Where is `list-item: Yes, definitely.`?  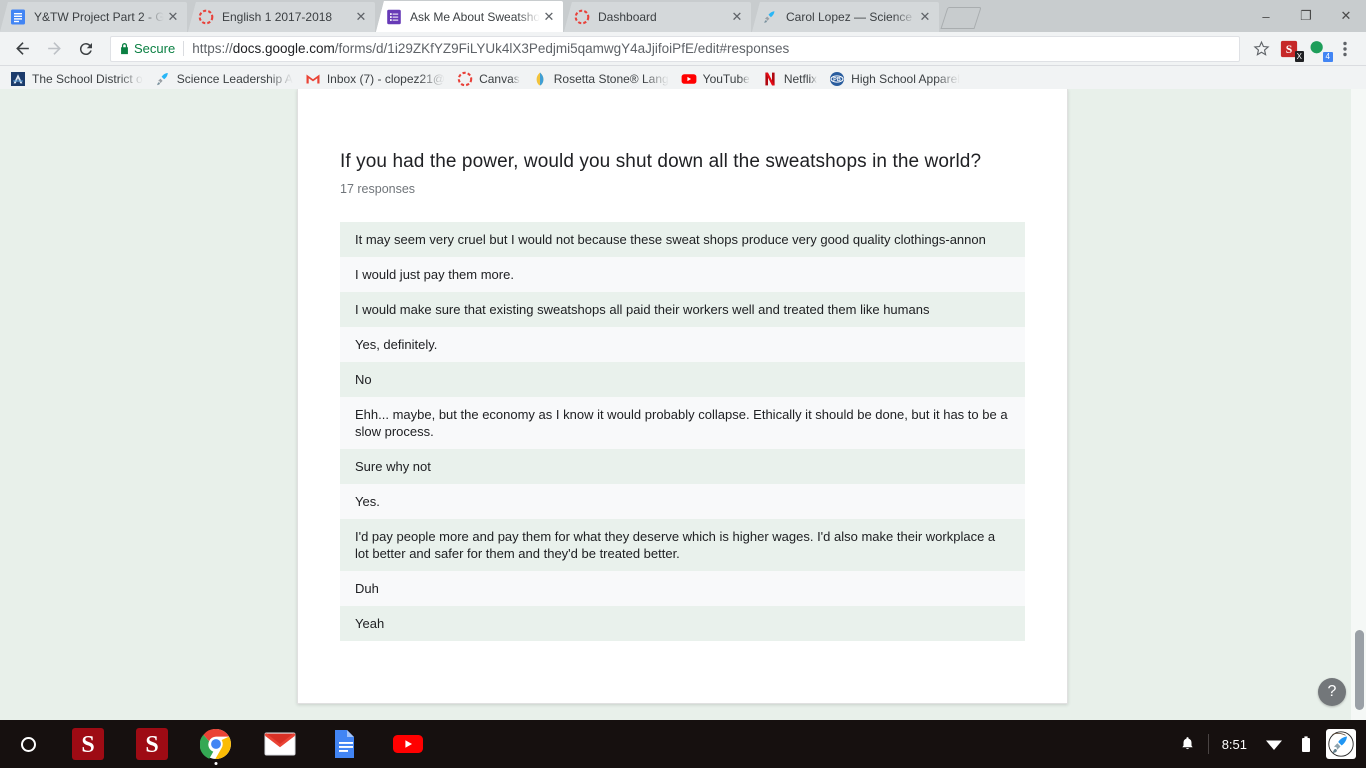 list-item: Yes, definitely. is located at coordinates (682, 344).